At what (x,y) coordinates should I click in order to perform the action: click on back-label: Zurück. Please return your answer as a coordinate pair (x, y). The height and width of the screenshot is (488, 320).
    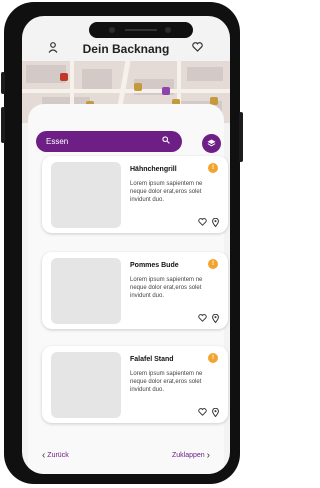
    Looking at the image, I should click on (58, 455).